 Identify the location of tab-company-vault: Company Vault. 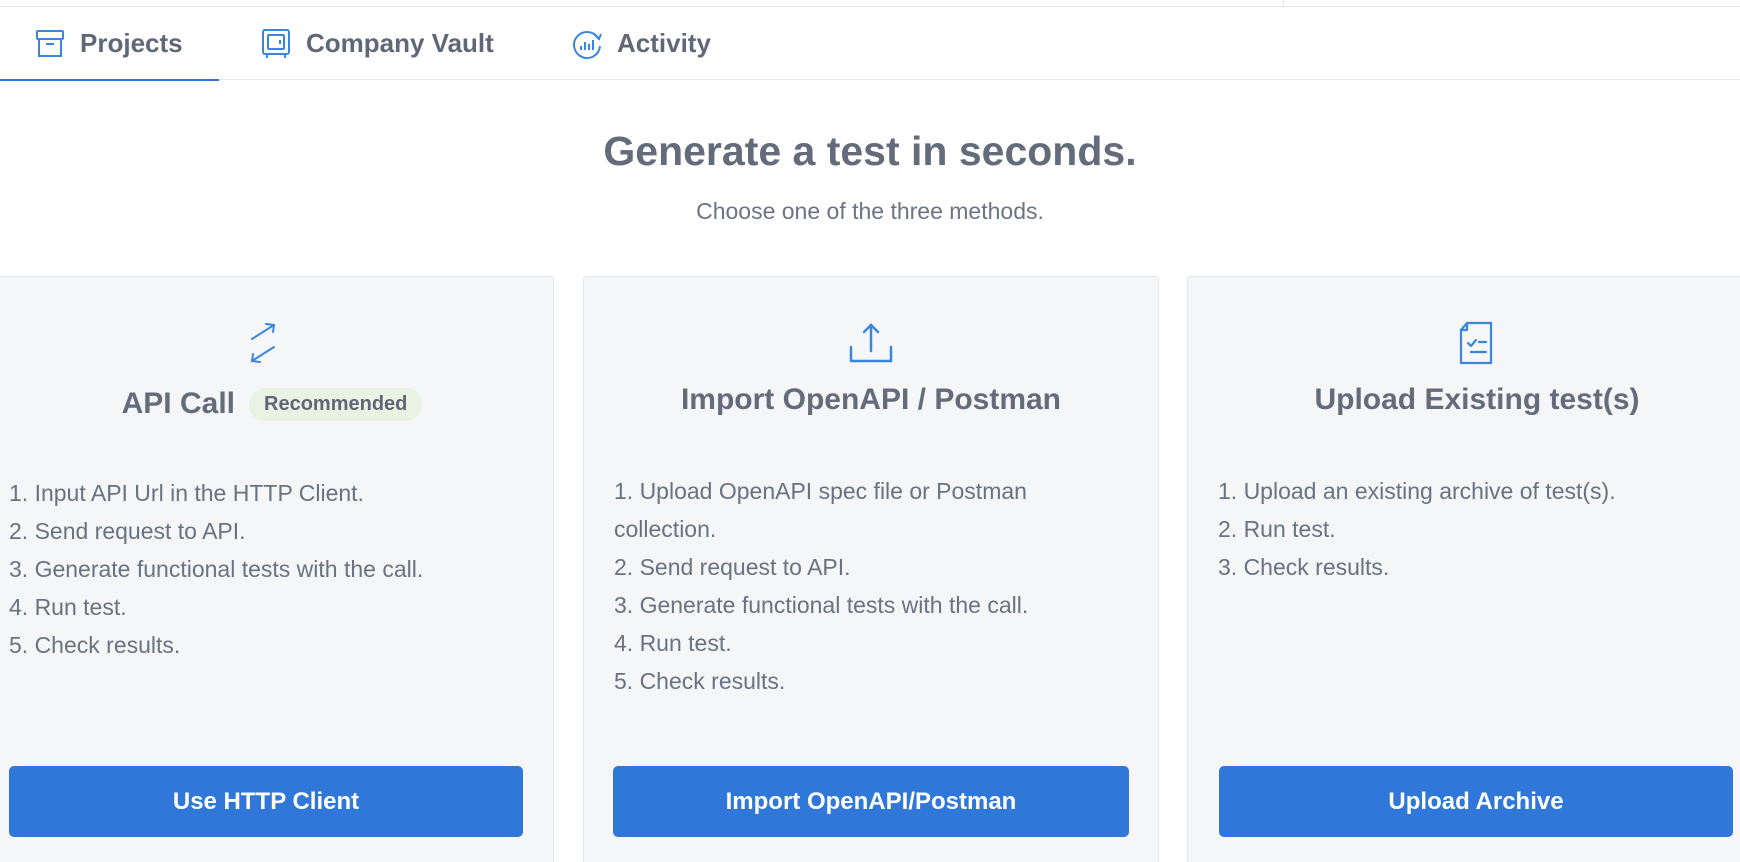
(377, 43).